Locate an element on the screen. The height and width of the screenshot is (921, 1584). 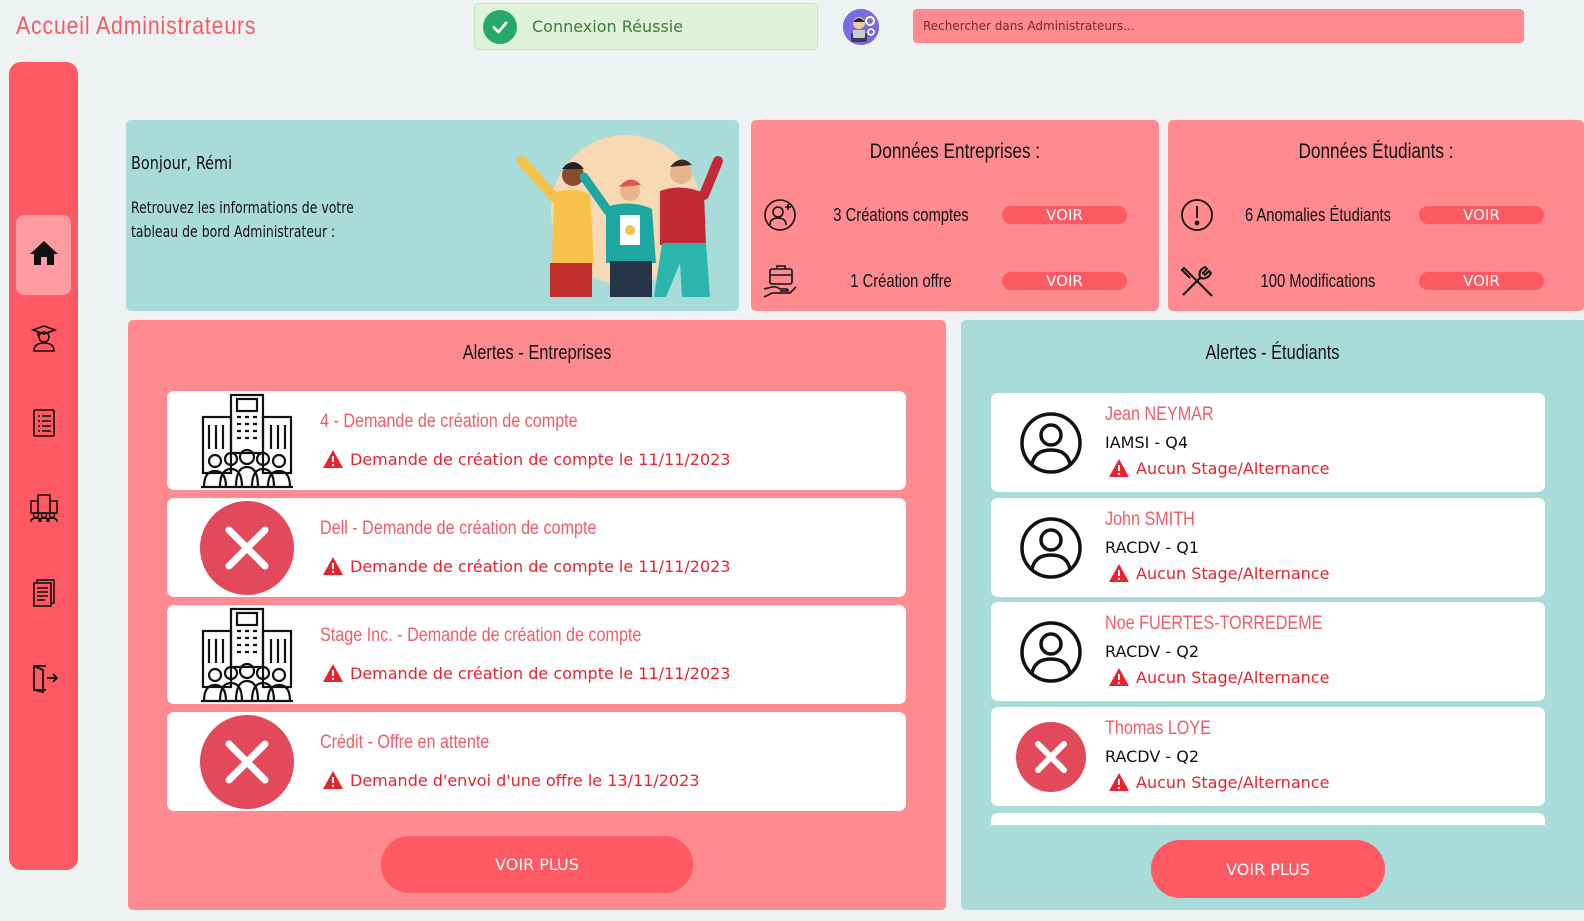
welcome-greeting: Bonjour, Rémi is located at coordinates (182, 163).